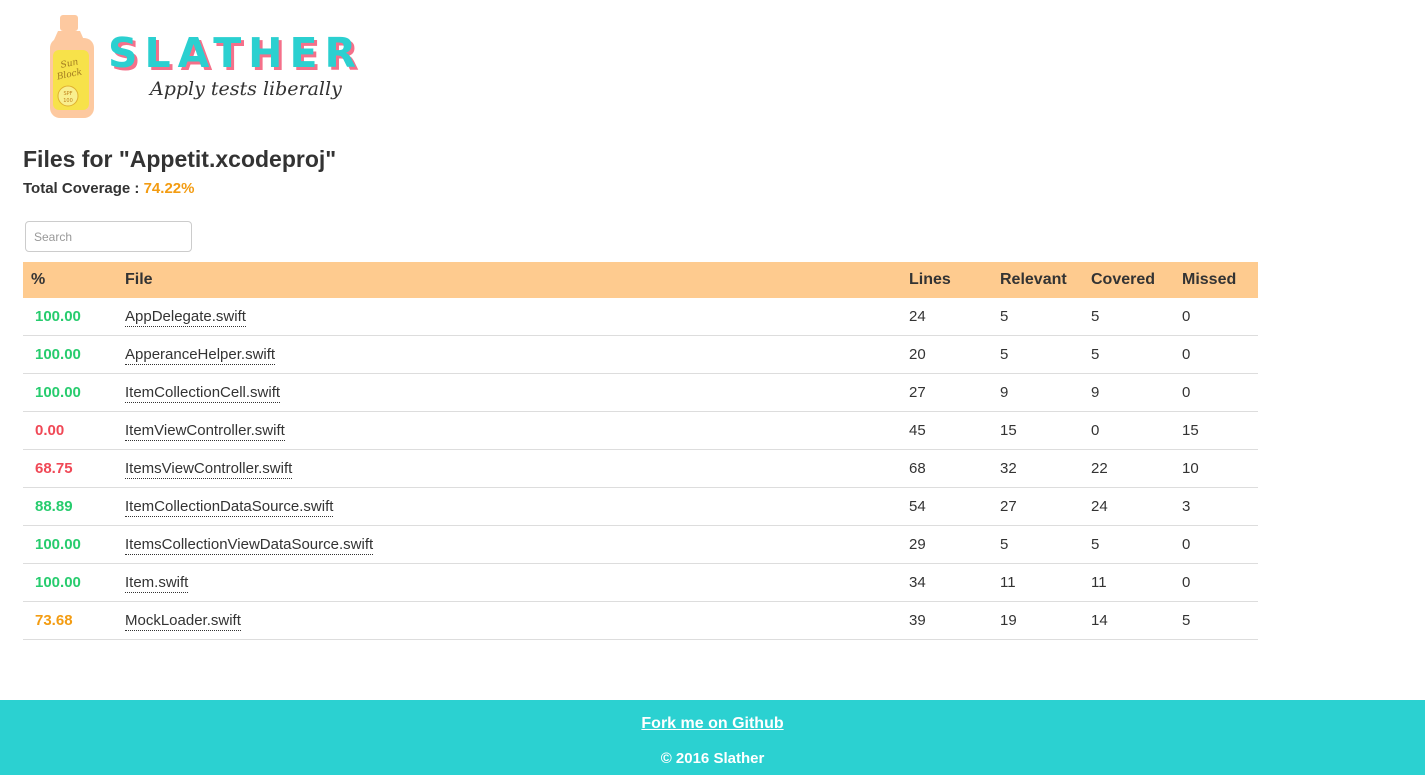 This screenshot has width=1425, height=775. Describe the element at coordinates (1128, 506) in the screenshot. I see `cell-covered: 24` at that location.